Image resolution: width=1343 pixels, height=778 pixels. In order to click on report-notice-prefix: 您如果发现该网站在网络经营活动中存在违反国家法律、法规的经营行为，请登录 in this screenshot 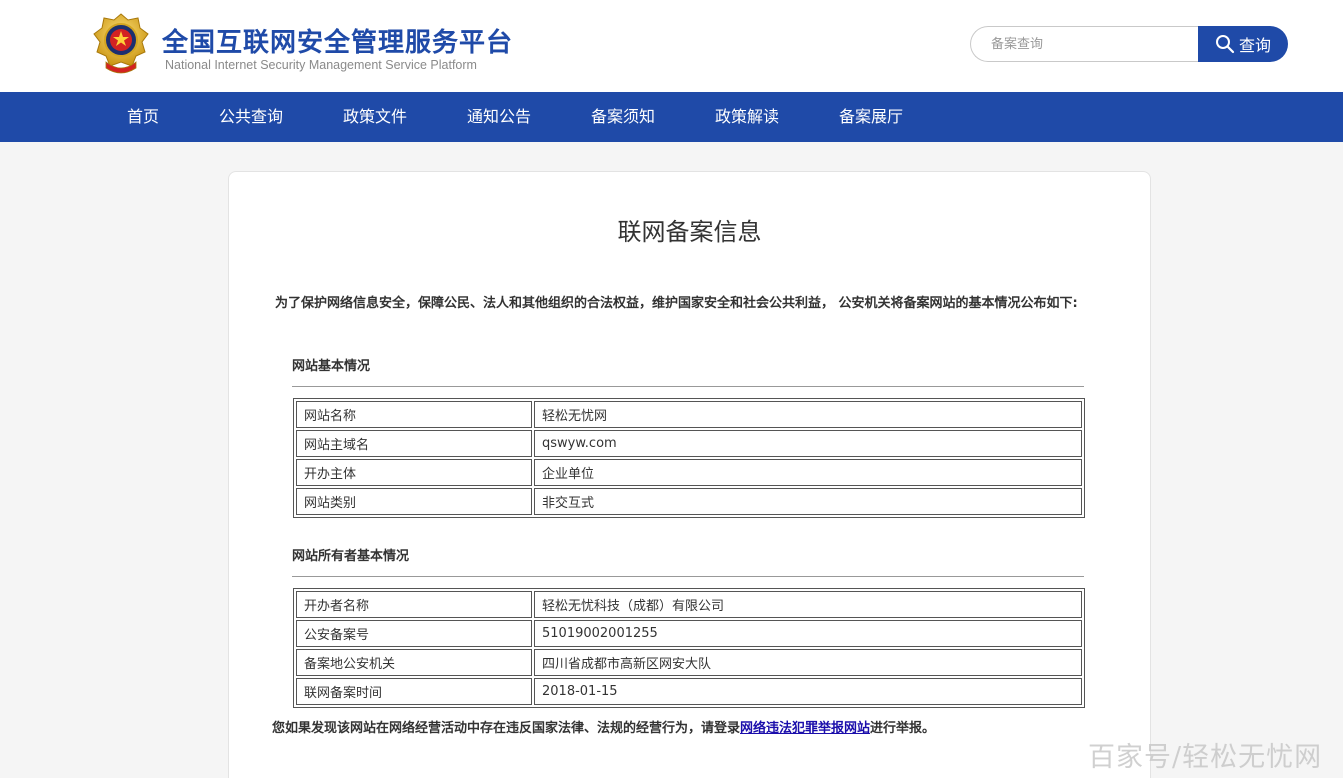, I will do `click(506, 728)`.